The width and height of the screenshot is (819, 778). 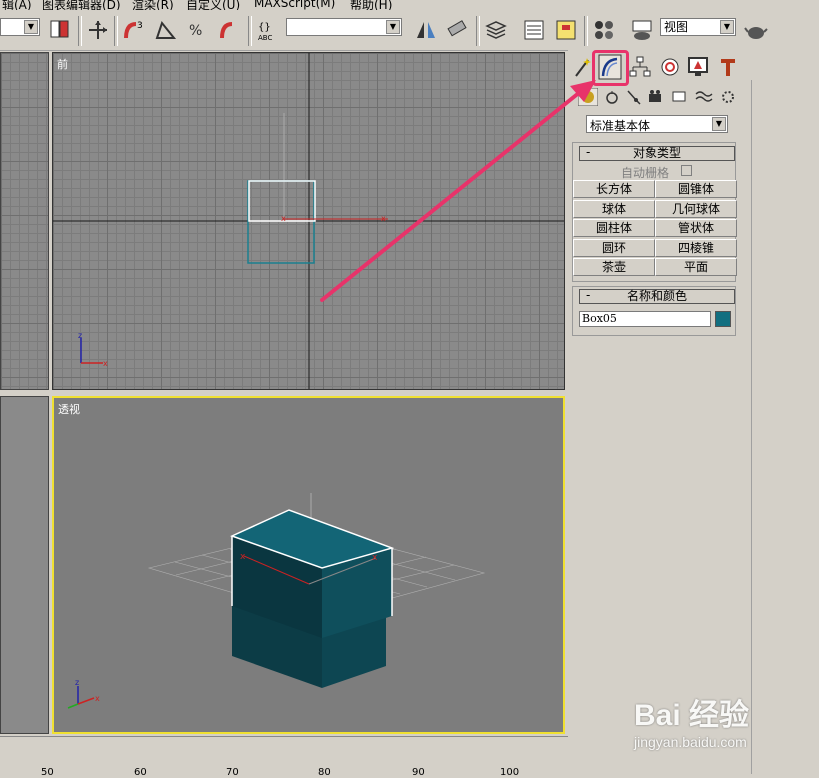 I want to click on curve-editor-icon, so click(x=534, y=30).